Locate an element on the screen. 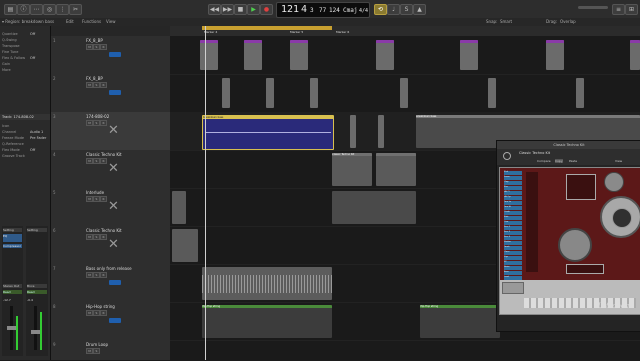 The height and width of the screenshot is (361, 640). sound-slot: Perc 1 is located at coordinates (513, 228).